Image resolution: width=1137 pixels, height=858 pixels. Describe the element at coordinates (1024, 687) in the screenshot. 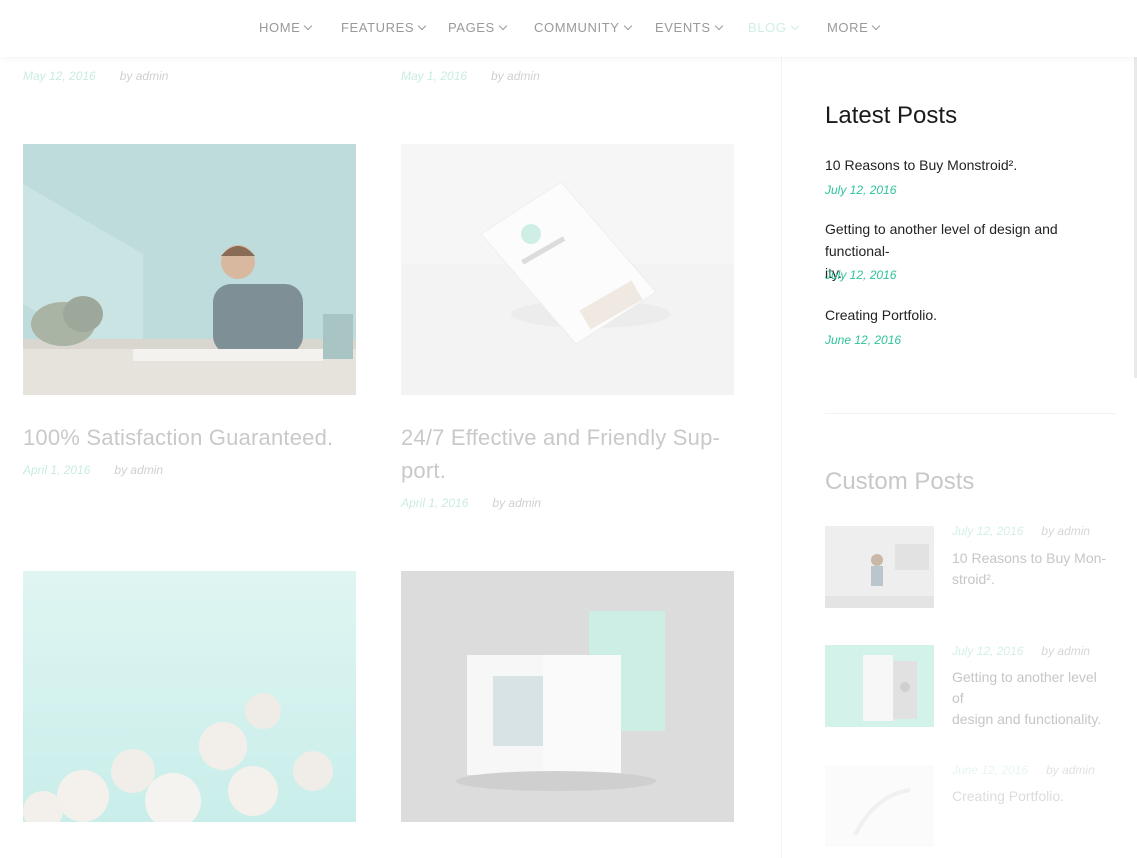

I see `custom-post-title-line: Getting to another level of` at that location.